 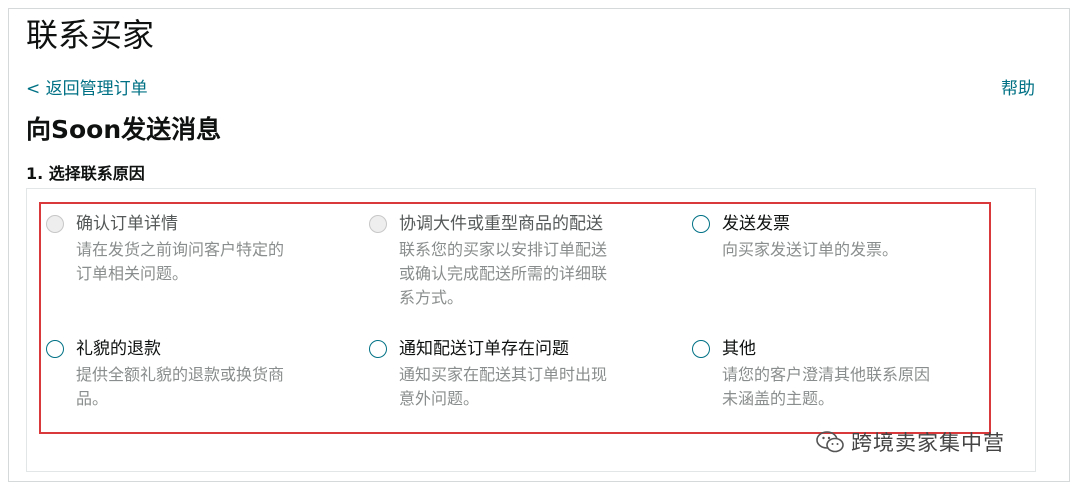 I want to click on option-description: 向买家发送订单的发票。, so click(x=810, y=249).